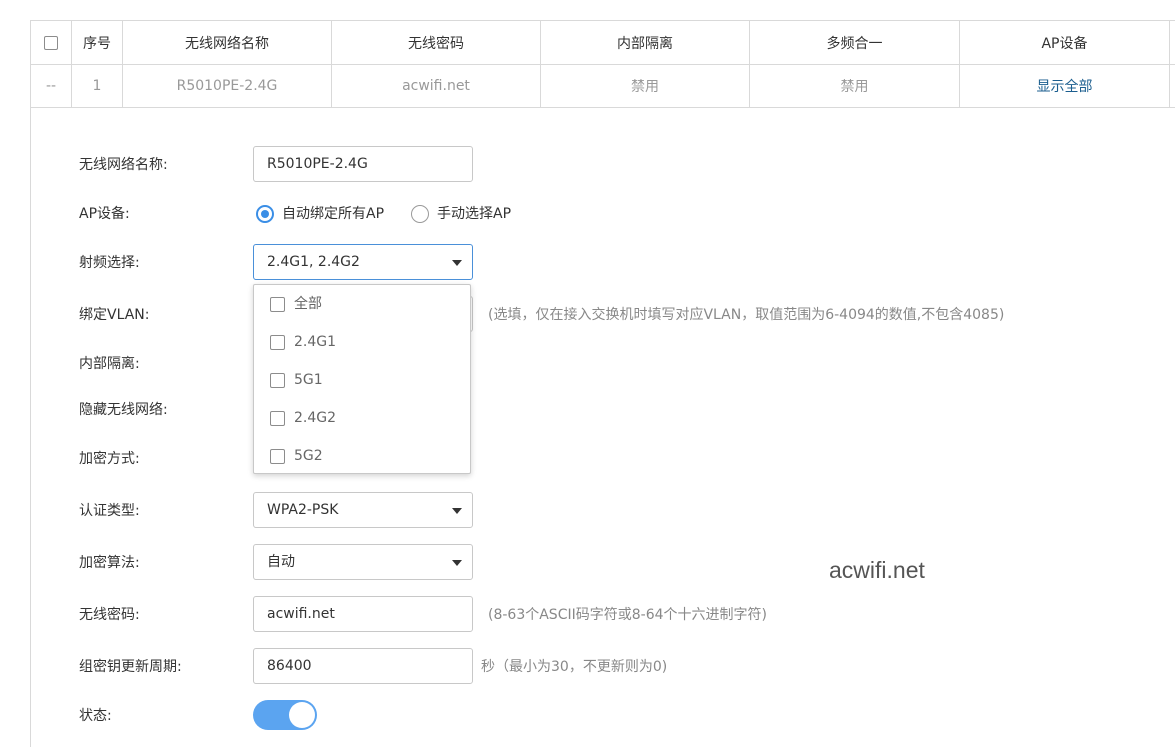 This screenshot has width=1175, height=747. I want to click on option-2-4g1: 2.4G1, so click(303, 342).